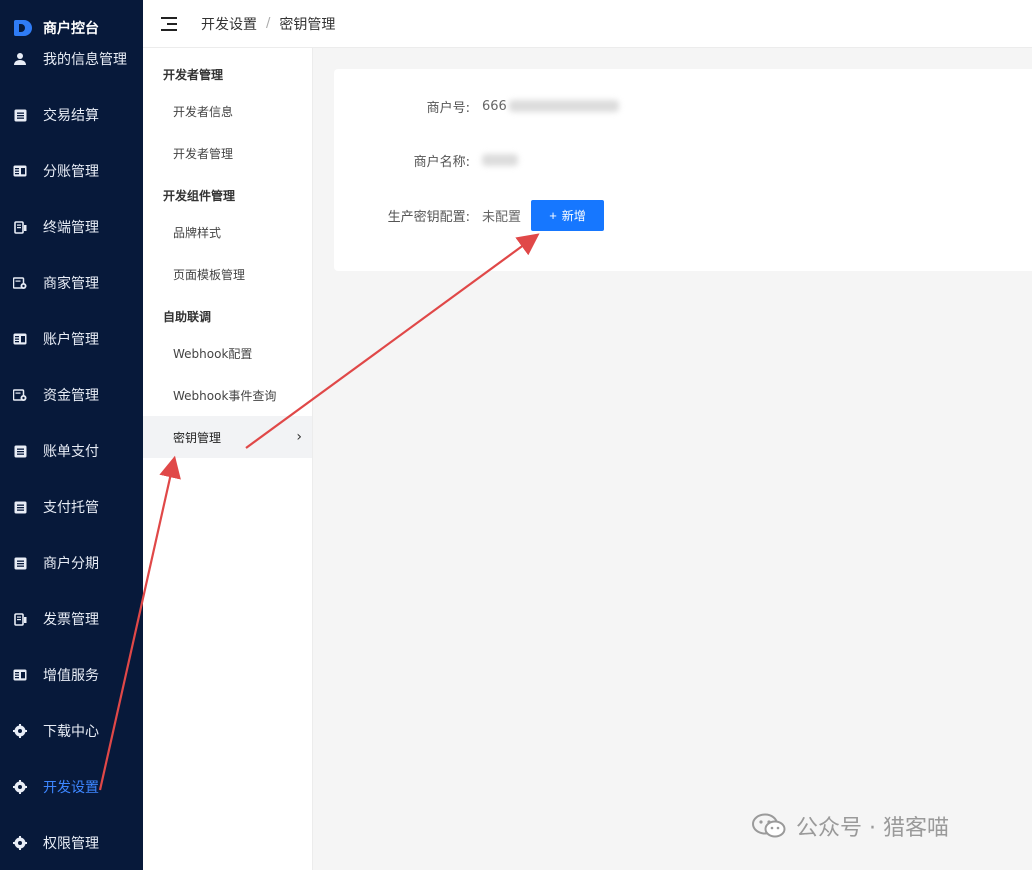  I want to click on sidebar-item-label: 开发设置, so click(71, 788).